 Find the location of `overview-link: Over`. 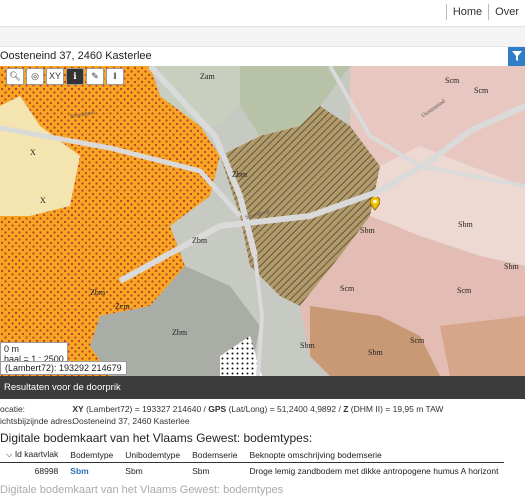

overview-link: Over is located at coordinates (506, 12).